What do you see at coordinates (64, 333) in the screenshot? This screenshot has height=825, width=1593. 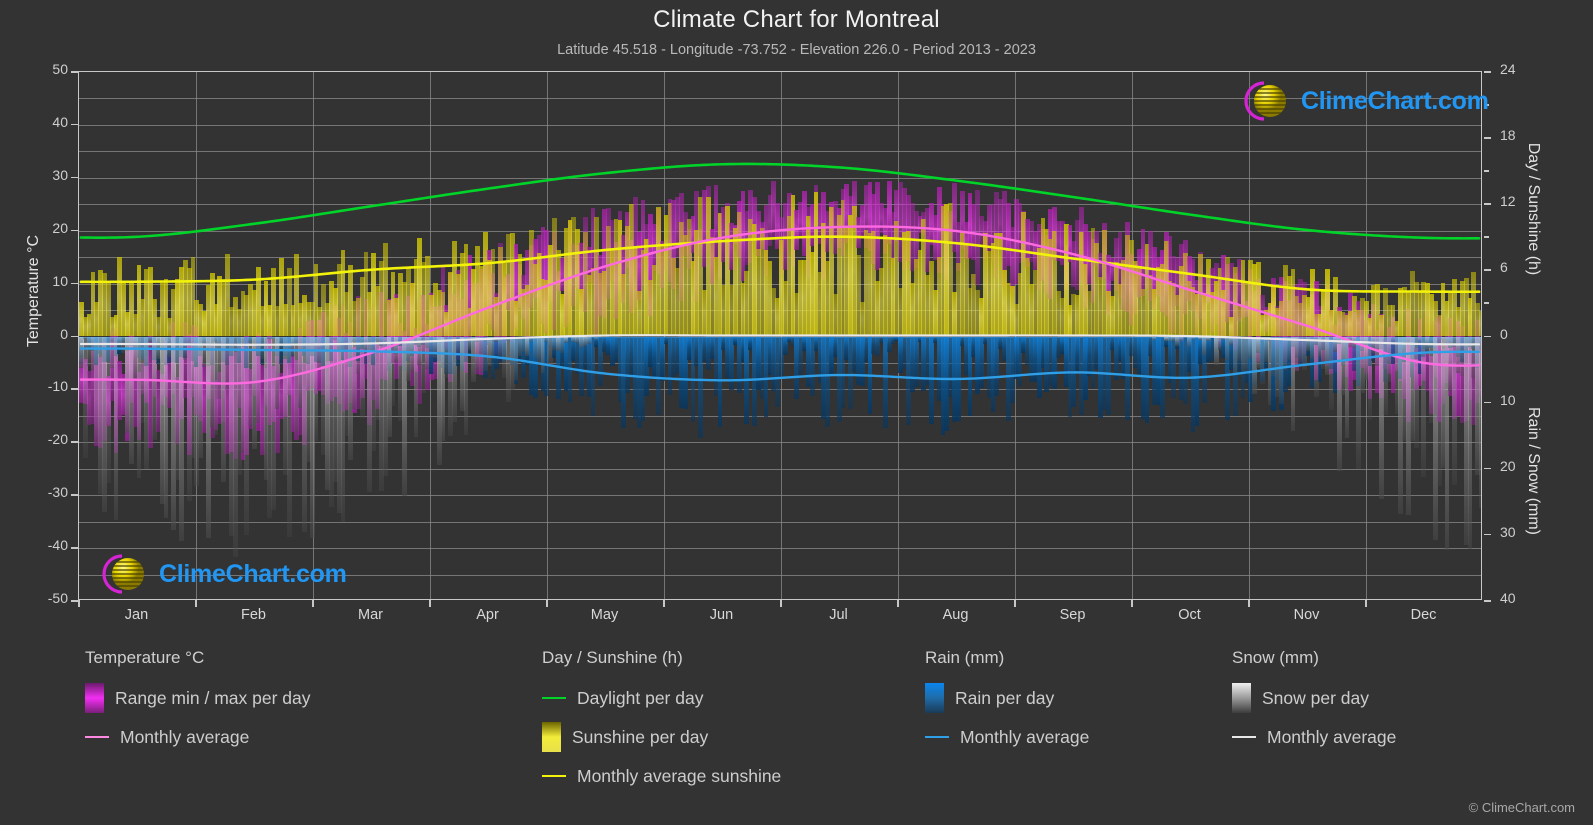 I see `y-tick-label-left: 0` at bounding box center [64, 333].